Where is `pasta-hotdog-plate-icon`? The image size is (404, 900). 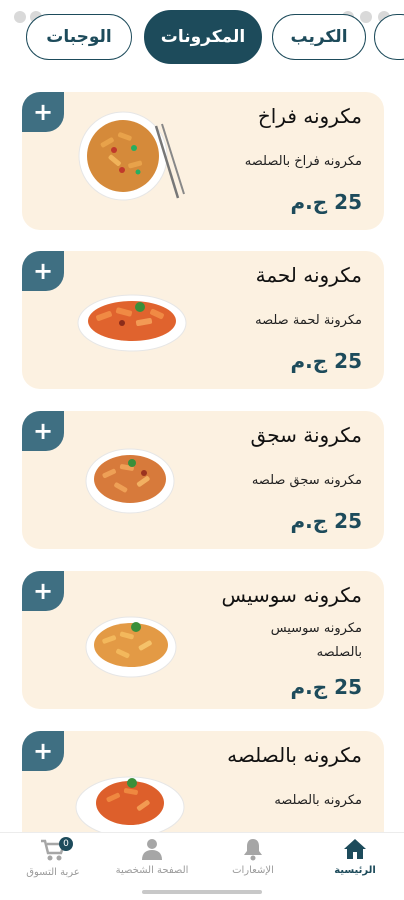 pasta-hotdog-plate-icon is located at coordinates (131, 647).